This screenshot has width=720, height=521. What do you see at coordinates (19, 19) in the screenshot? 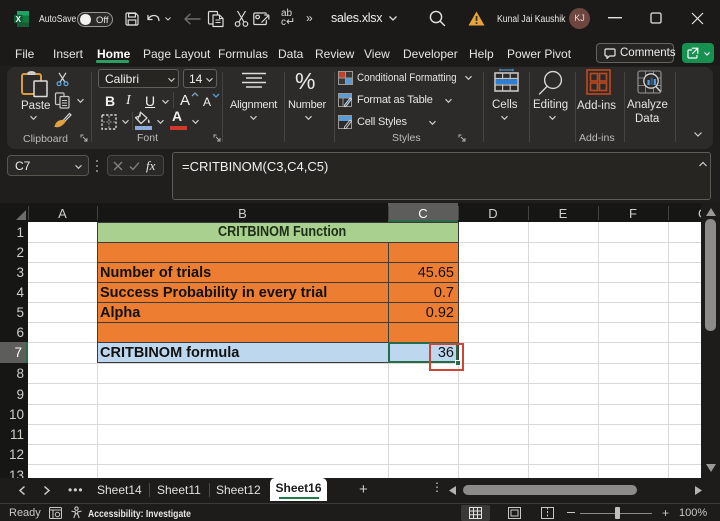
I see `svg-text: X` at bounding box center [19, 19].